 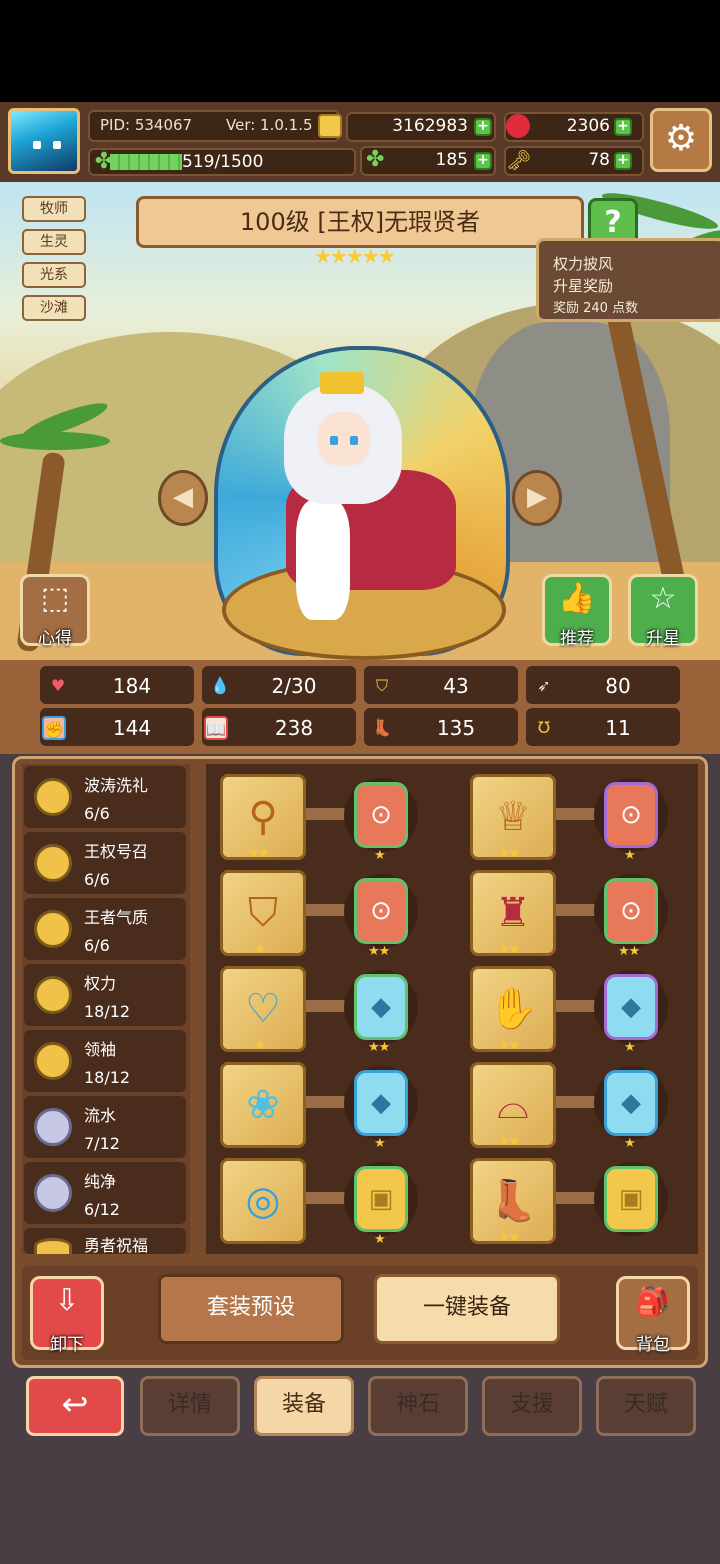 What do you see at coordinates (183, 498) in the screenshot?
I see `previous-hero-arrow-icon: ◀` at bounding box center [183, 498].